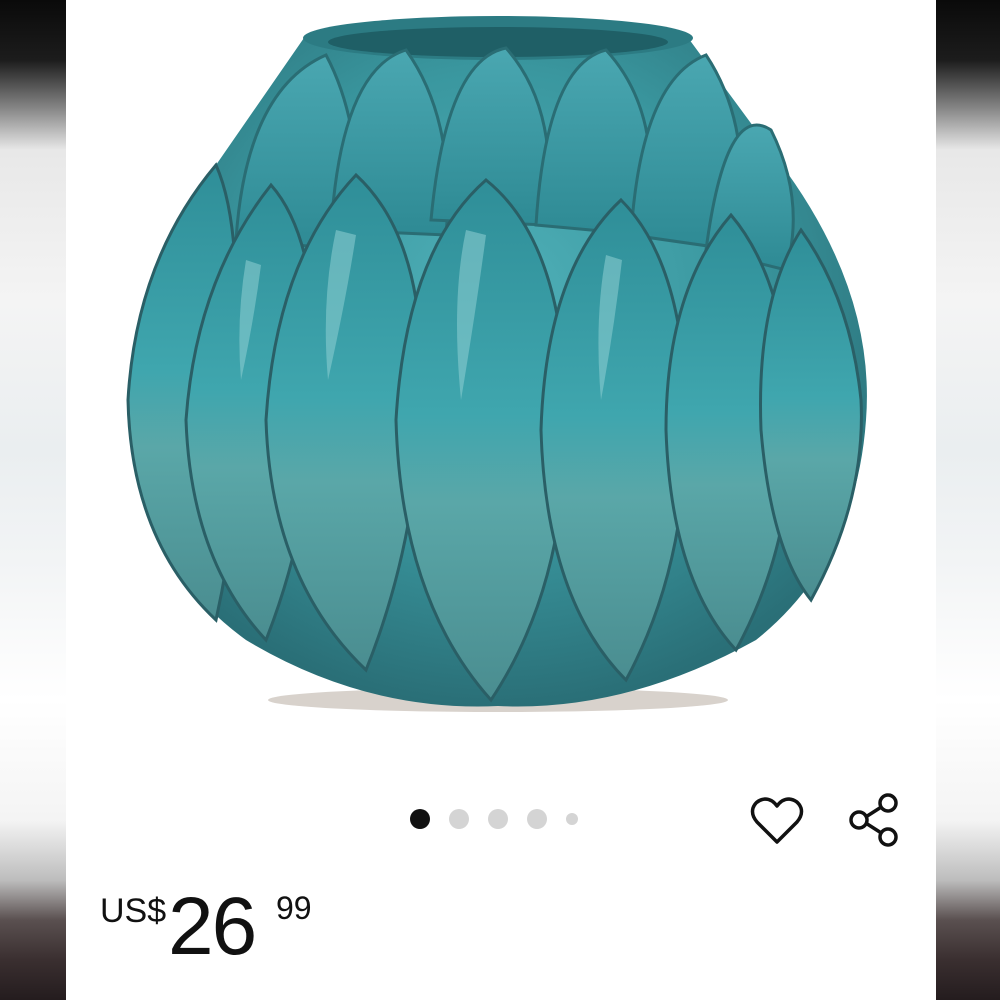  I want to click on left-background-strip, so click(33, 500).